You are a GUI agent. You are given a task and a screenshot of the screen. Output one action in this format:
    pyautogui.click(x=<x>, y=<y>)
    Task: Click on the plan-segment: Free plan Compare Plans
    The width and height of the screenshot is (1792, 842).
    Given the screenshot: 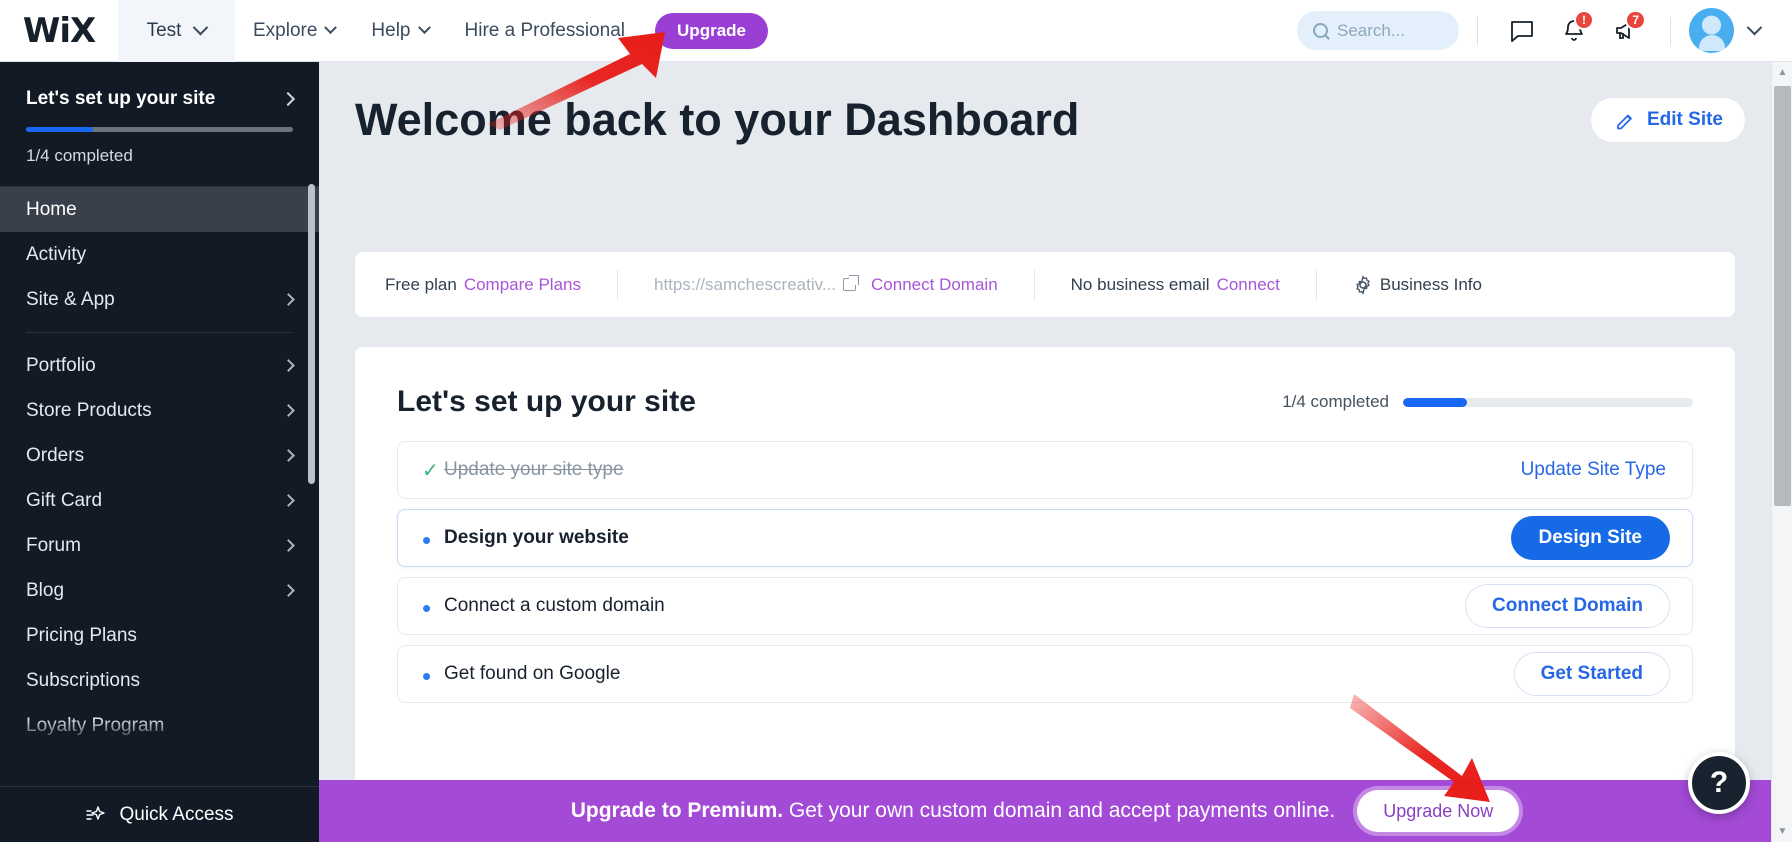 What is the action you would take?
    pyautogui.click(x=483, y=285)
    